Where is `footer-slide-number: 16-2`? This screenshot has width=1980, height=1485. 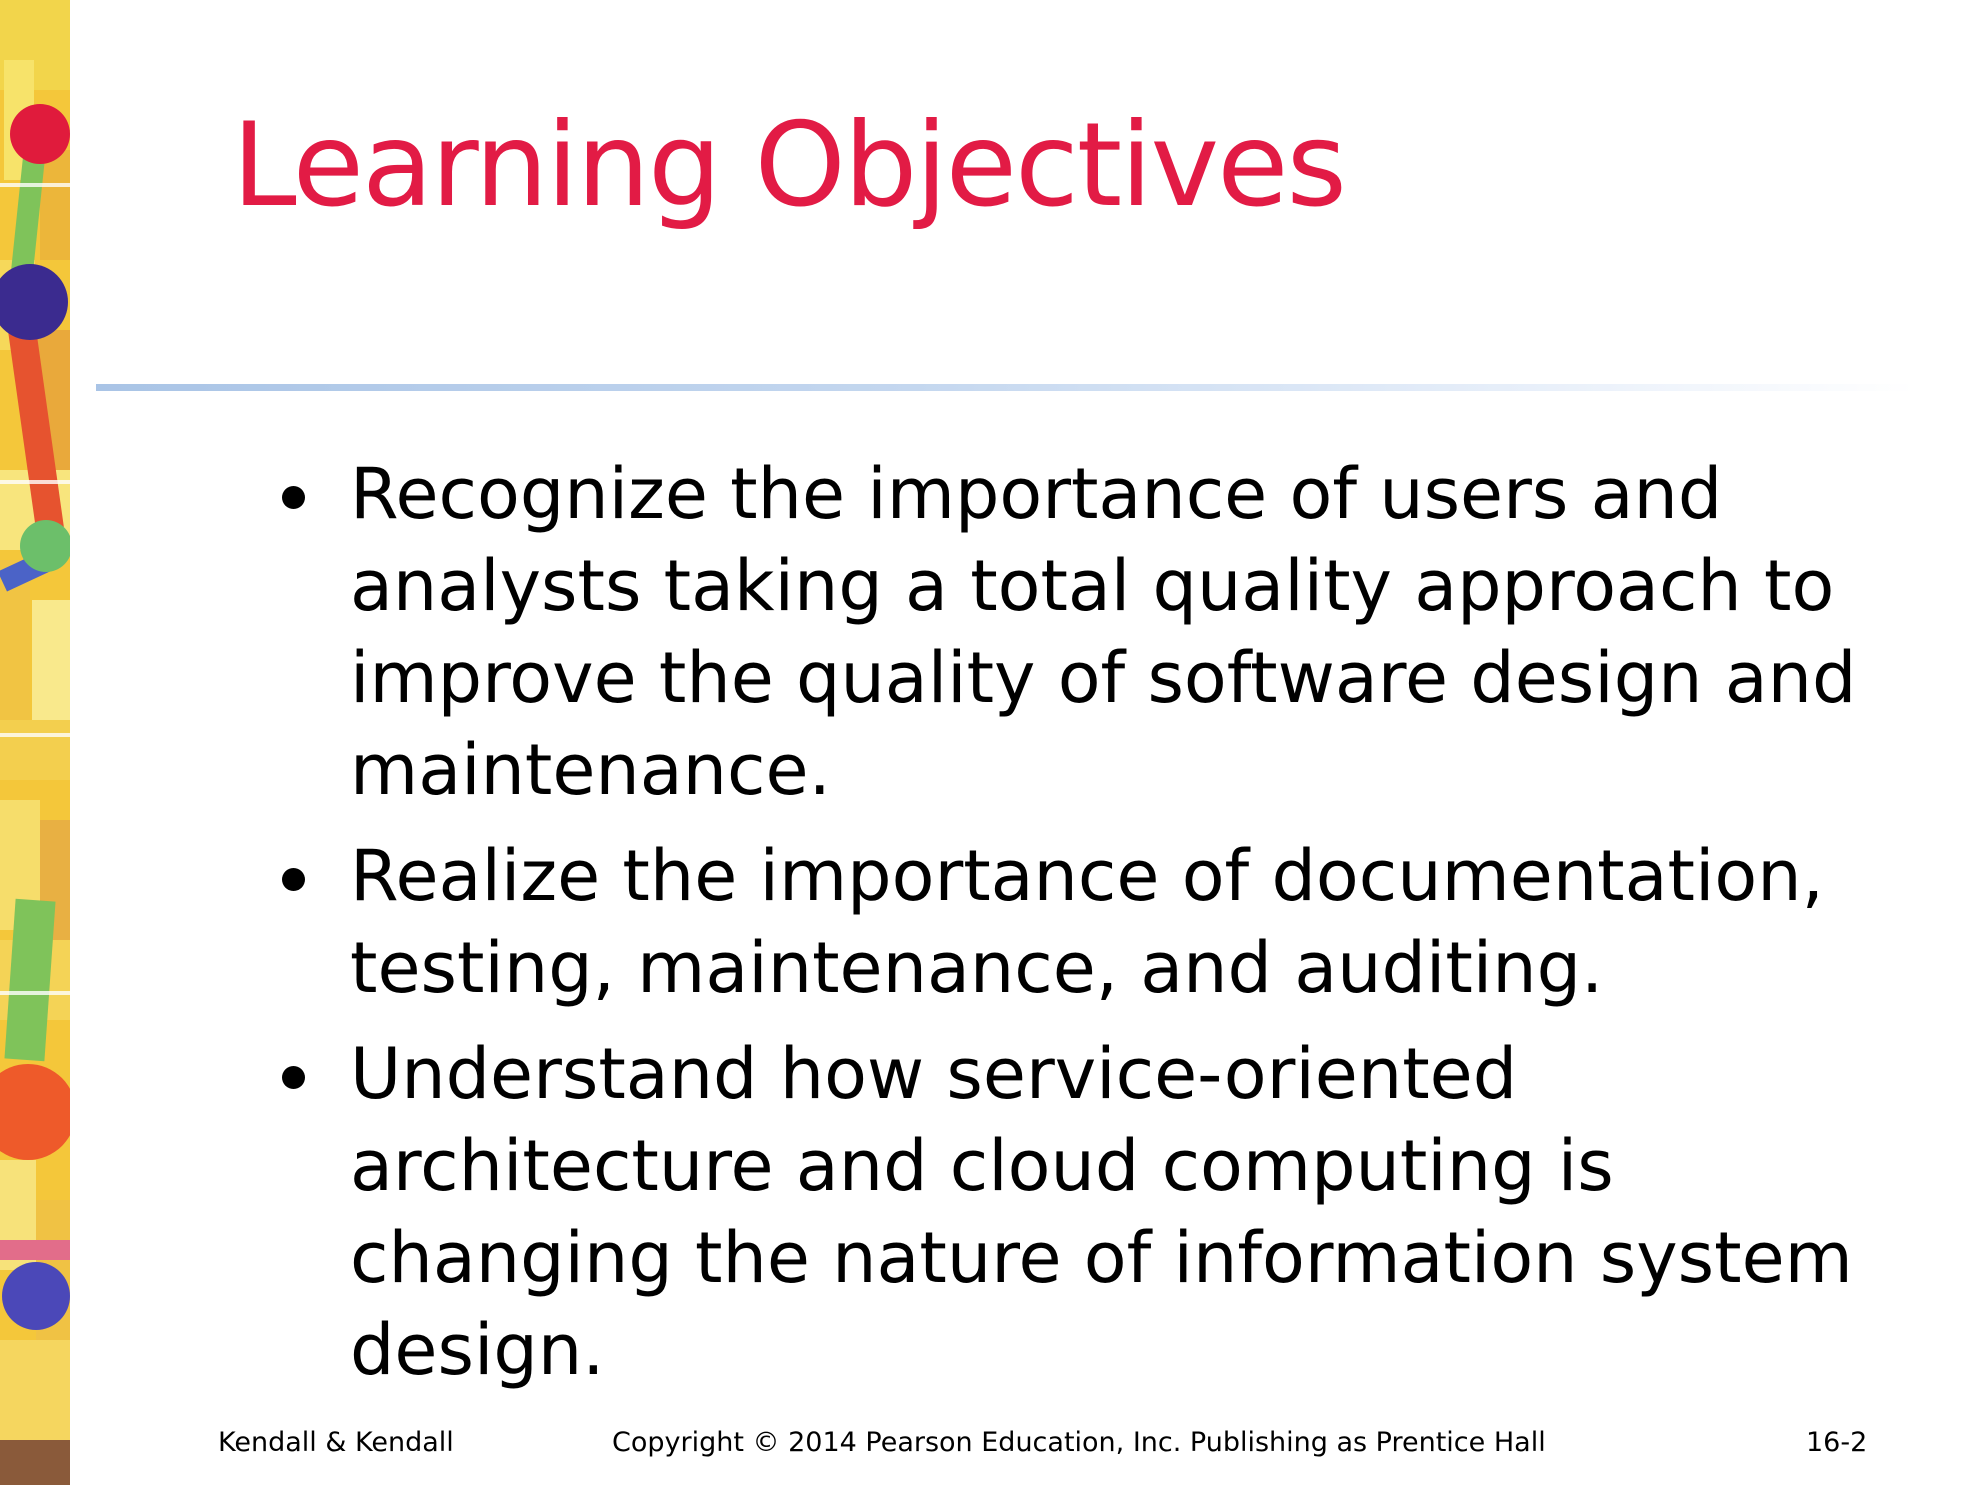 footer-slide-number: 16-2 is located at coordinates (1837, 1442).